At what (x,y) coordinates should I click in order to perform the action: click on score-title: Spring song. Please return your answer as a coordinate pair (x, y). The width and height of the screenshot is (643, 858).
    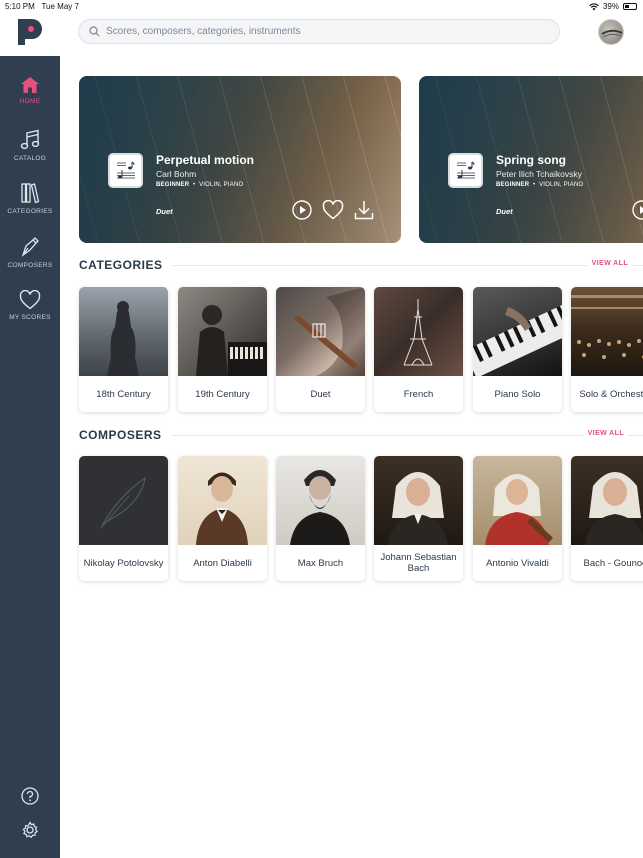
    Looking at the image, I should click on (531, 160).